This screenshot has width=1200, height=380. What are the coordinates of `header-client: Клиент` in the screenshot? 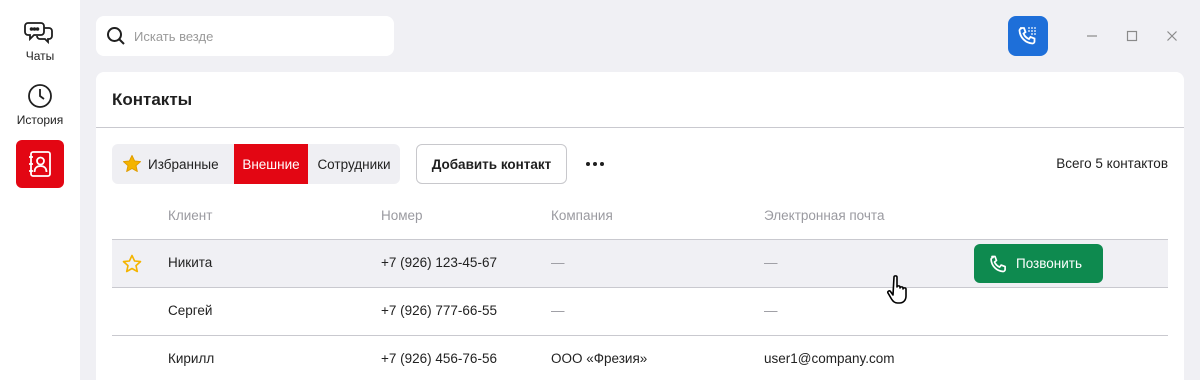 It's located at (190, 215).